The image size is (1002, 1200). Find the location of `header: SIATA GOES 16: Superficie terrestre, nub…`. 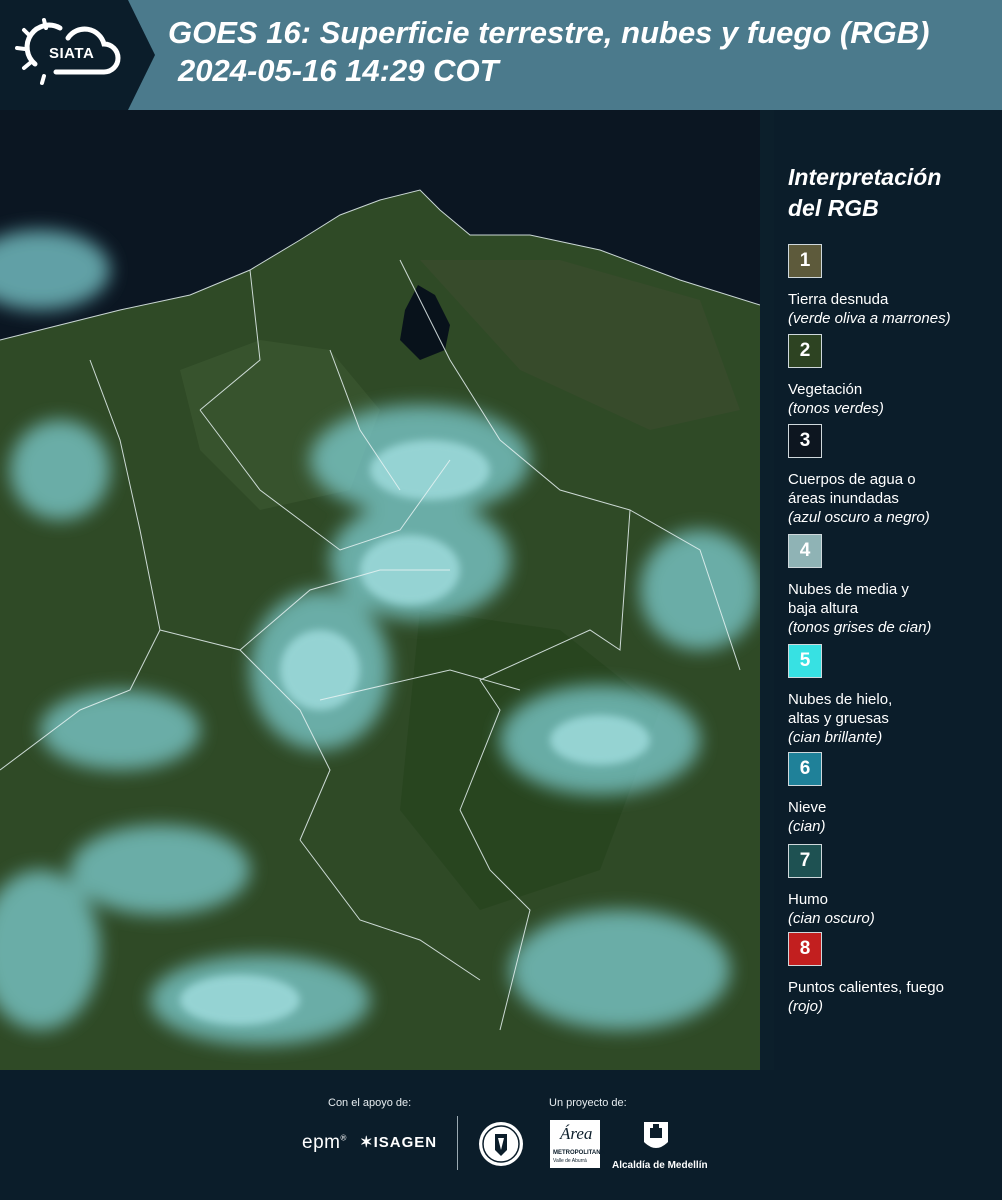

header: SIATA GOES 16: Superficie terrestre, nub… is located at coordinates (501, 55).